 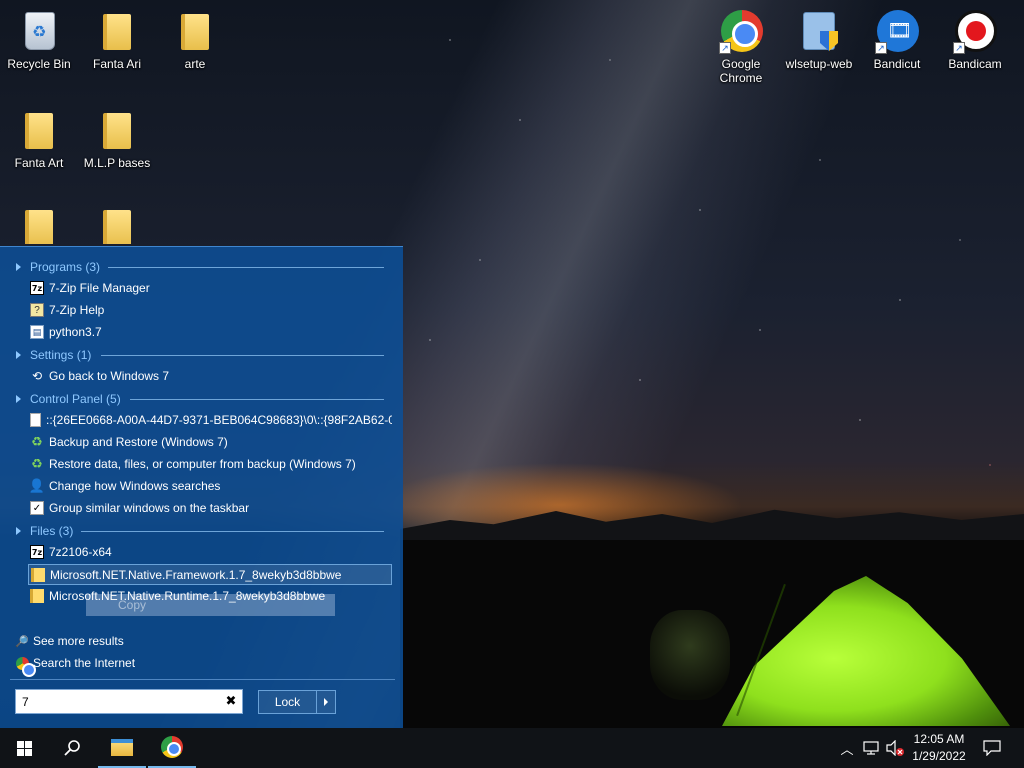 What do you see at coordinates (741, 31) in the screenshot?
I see `chrome-icon: ↗` at bounding box center [741, 31].